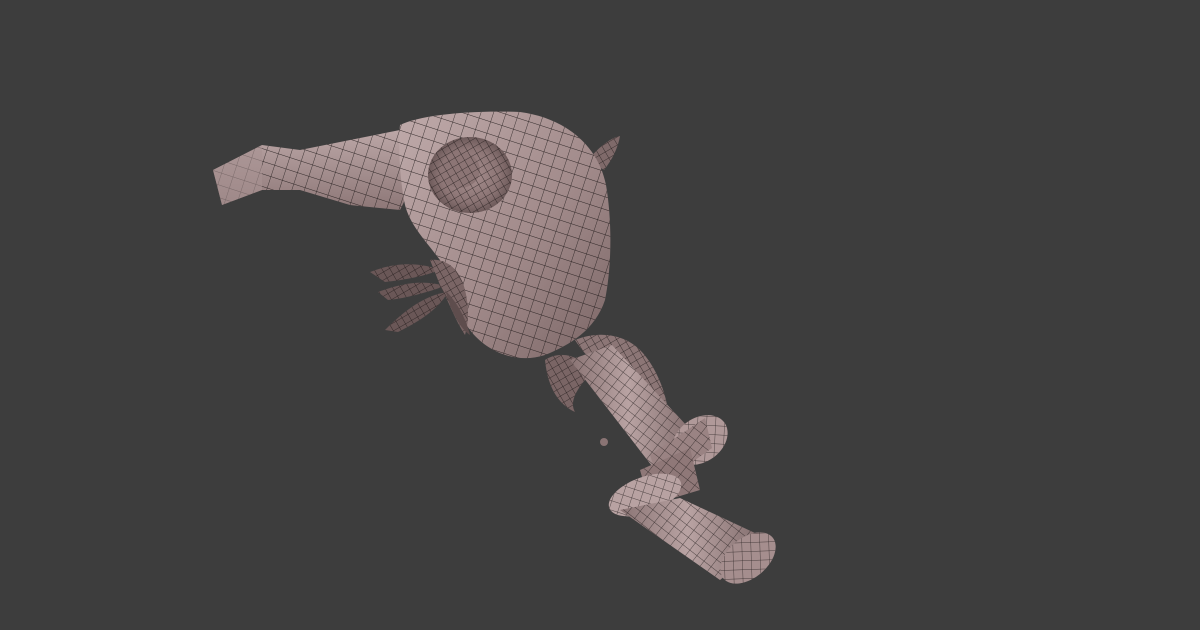 The width and height of the screenshot is (1200, 630). I want to click on shaft-nub-mesh, so click(604, 442).